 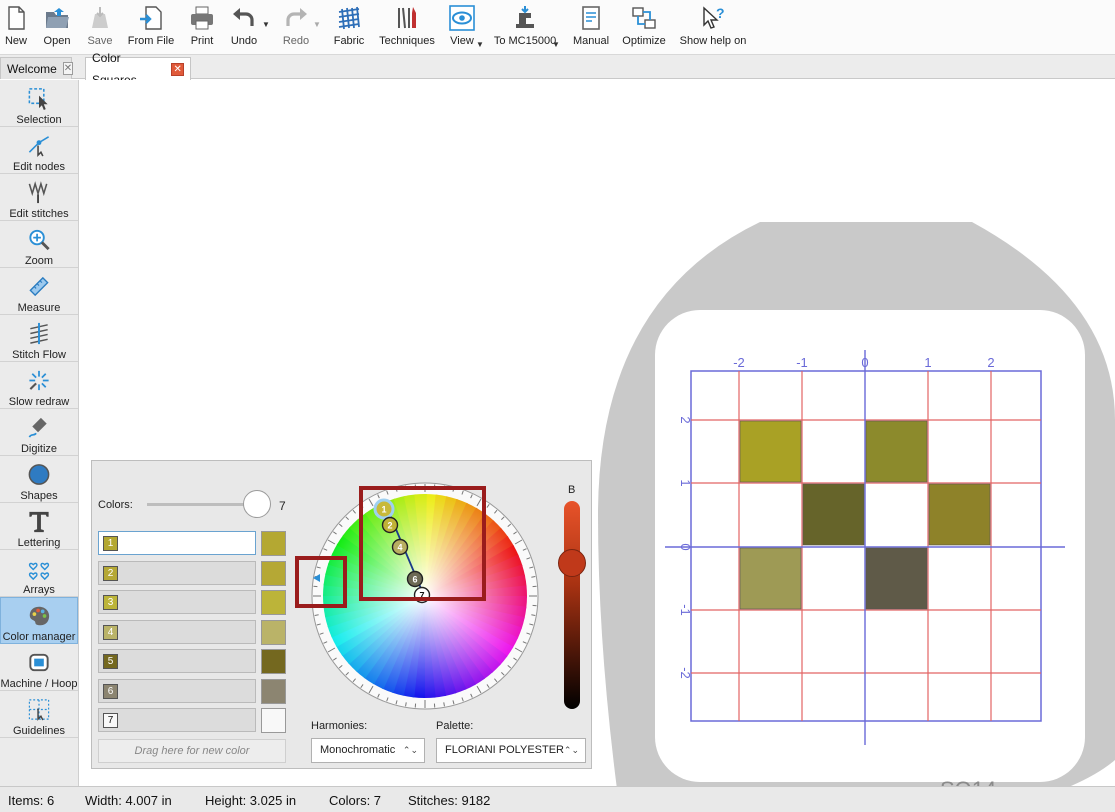 What do you see at coordinates (317, 24) in the screenshot?
I see `redo-dropdown-arrow-icon: ▼` at bounding box center [317, 24].